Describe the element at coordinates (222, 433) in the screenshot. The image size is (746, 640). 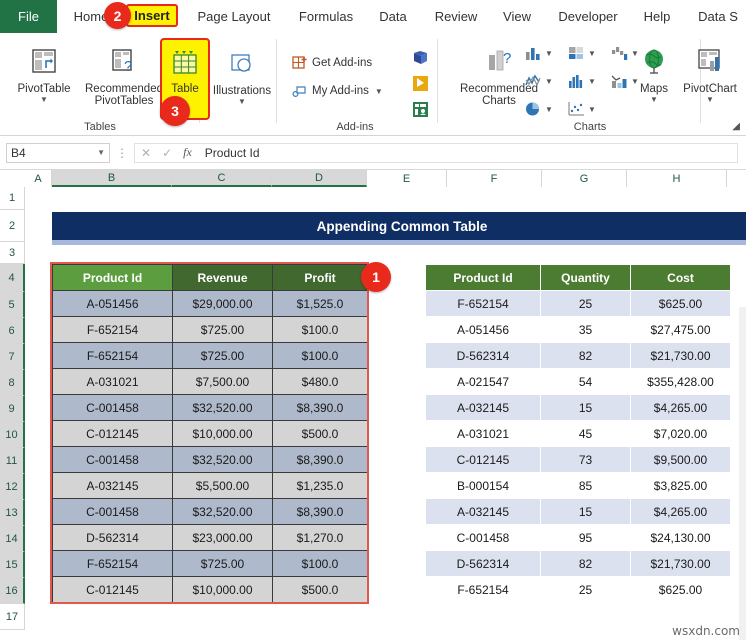
I see `table-cell: $10,000.00` at that location.